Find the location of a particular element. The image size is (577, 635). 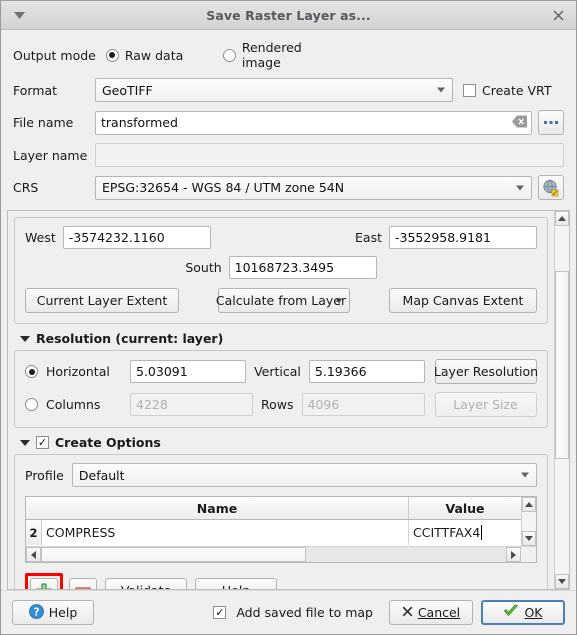

remove-option-button is located at coordinates (83, 583).